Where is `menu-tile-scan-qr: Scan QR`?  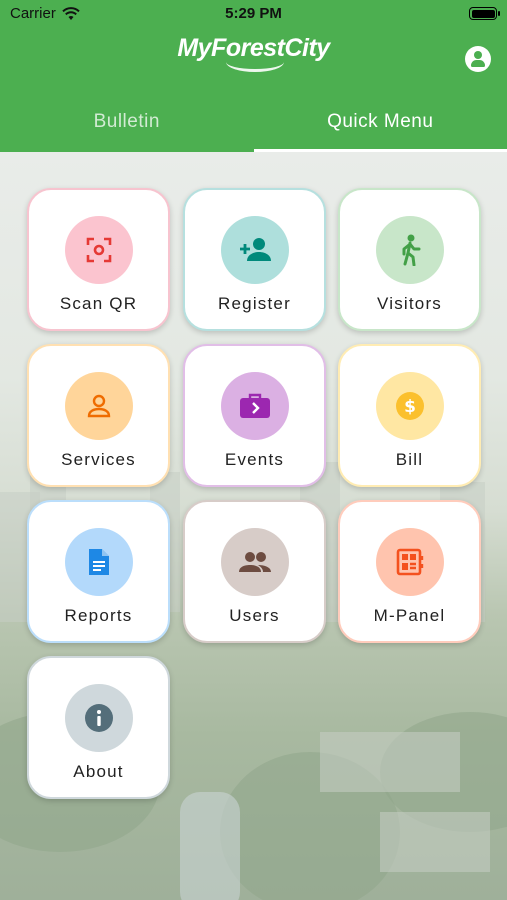 menu-tile-scan-qr: Scan QR is located at coordinates (98, 259).